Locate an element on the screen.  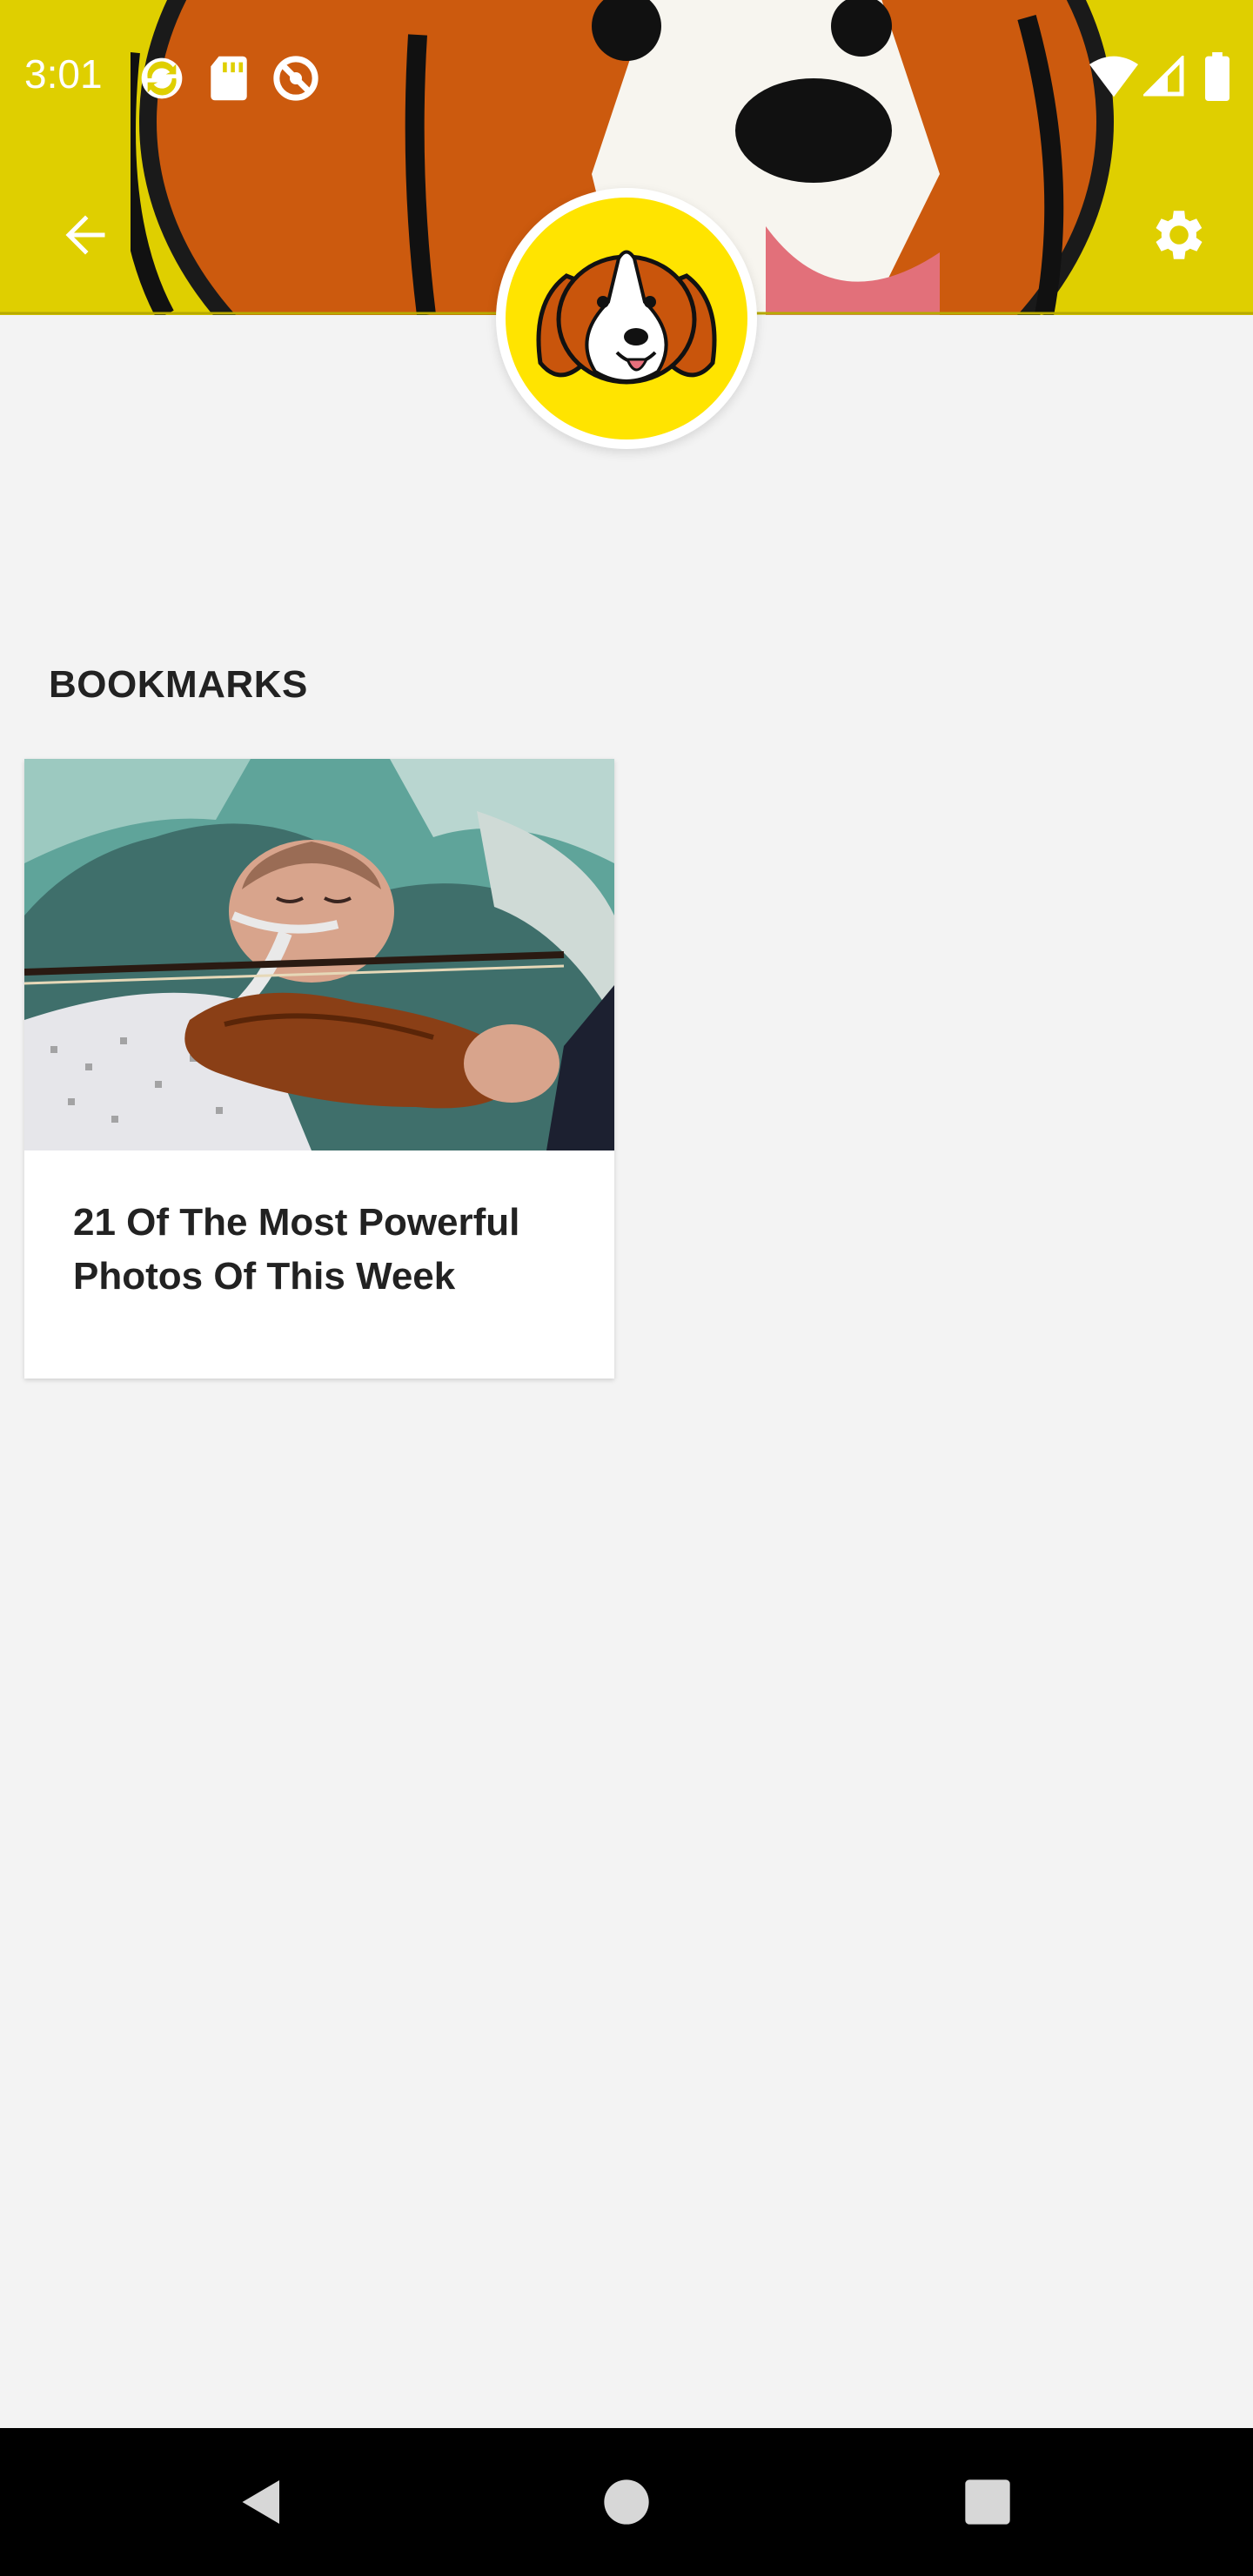
bookmark-thumbnail is located at coordinates (319, 955).